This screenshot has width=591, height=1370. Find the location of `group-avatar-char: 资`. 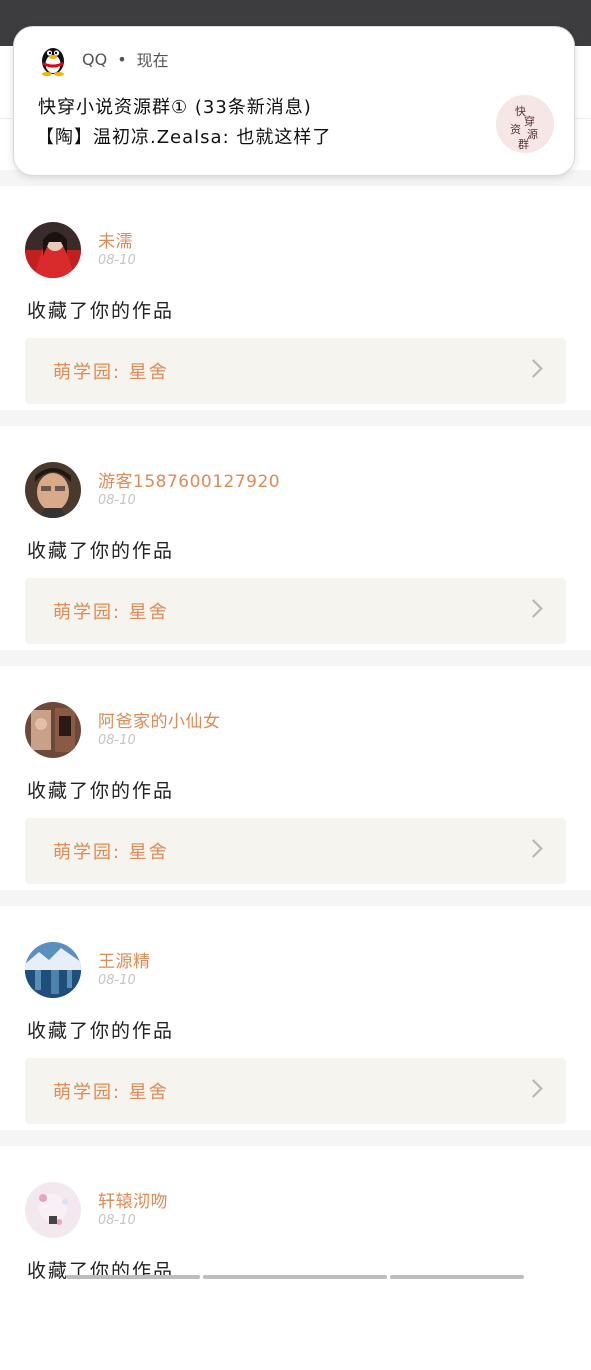

group-avatar-char: 资 is located at coordinates (515, 129).